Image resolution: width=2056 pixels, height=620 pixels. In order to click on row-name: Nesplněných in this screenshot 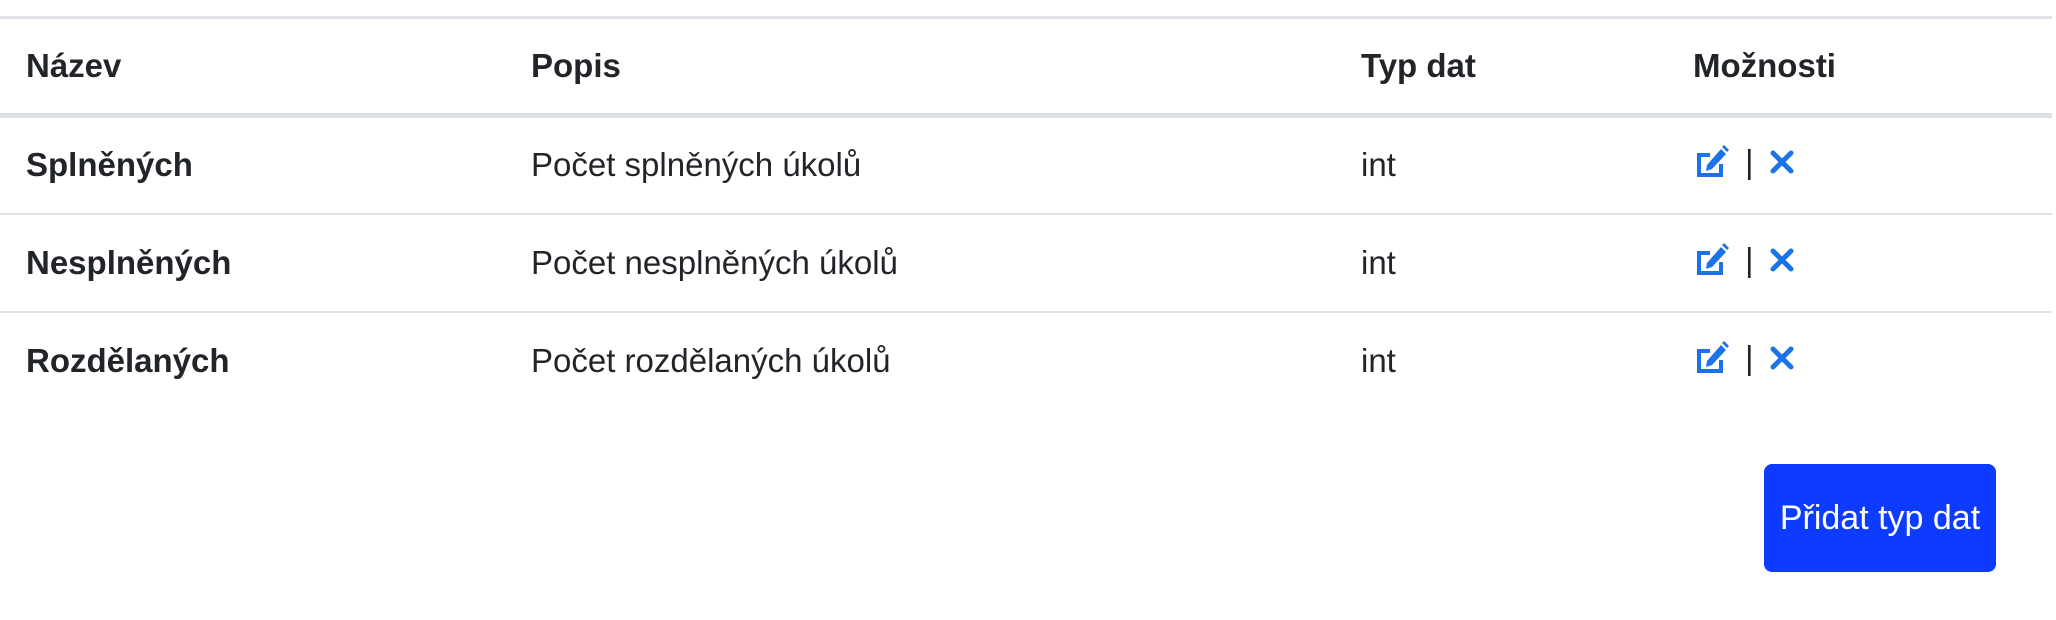, I will do `click(129, 262)`.